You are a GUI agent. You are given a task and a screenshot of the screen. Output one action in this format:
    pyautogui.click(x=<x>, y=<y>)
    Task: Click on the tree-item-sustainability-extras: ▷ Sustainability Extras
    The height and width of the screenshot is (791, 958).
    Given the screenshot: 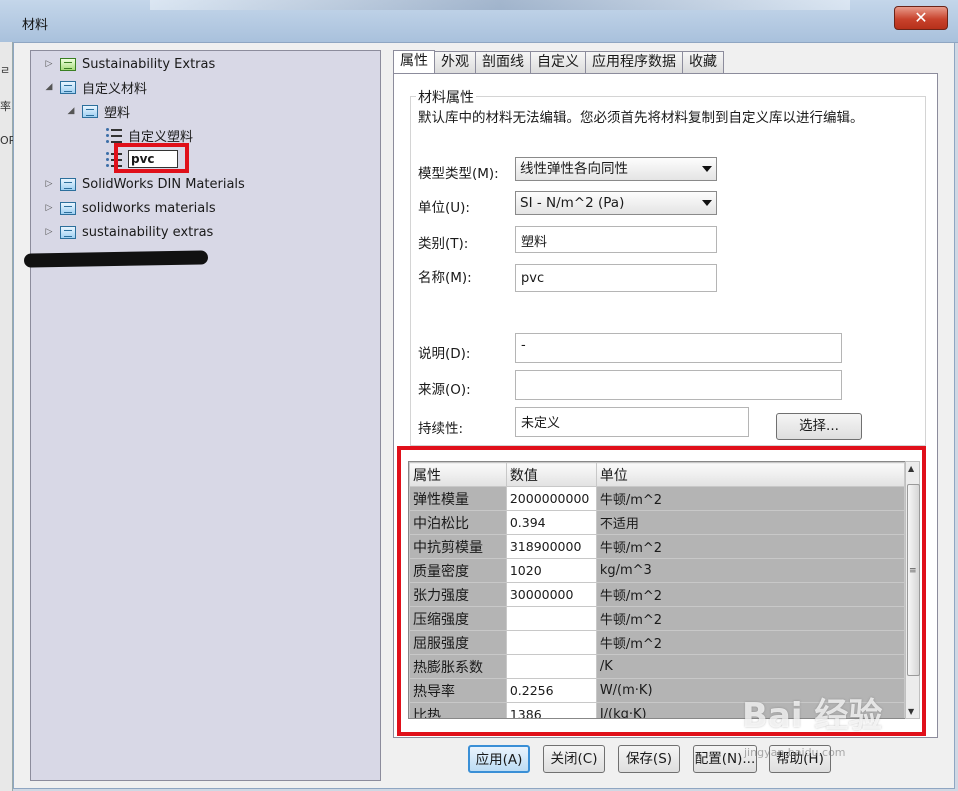 What is the action you would take?
    pyautogui.click(x=130, y=64)
    